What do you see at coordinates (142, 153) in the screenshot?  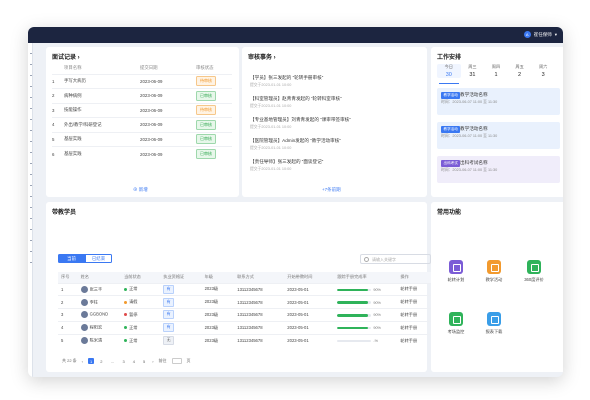 I see `table-row: 6 基层实践 2023-06-09 已审核` at bounding box center [142, 153].